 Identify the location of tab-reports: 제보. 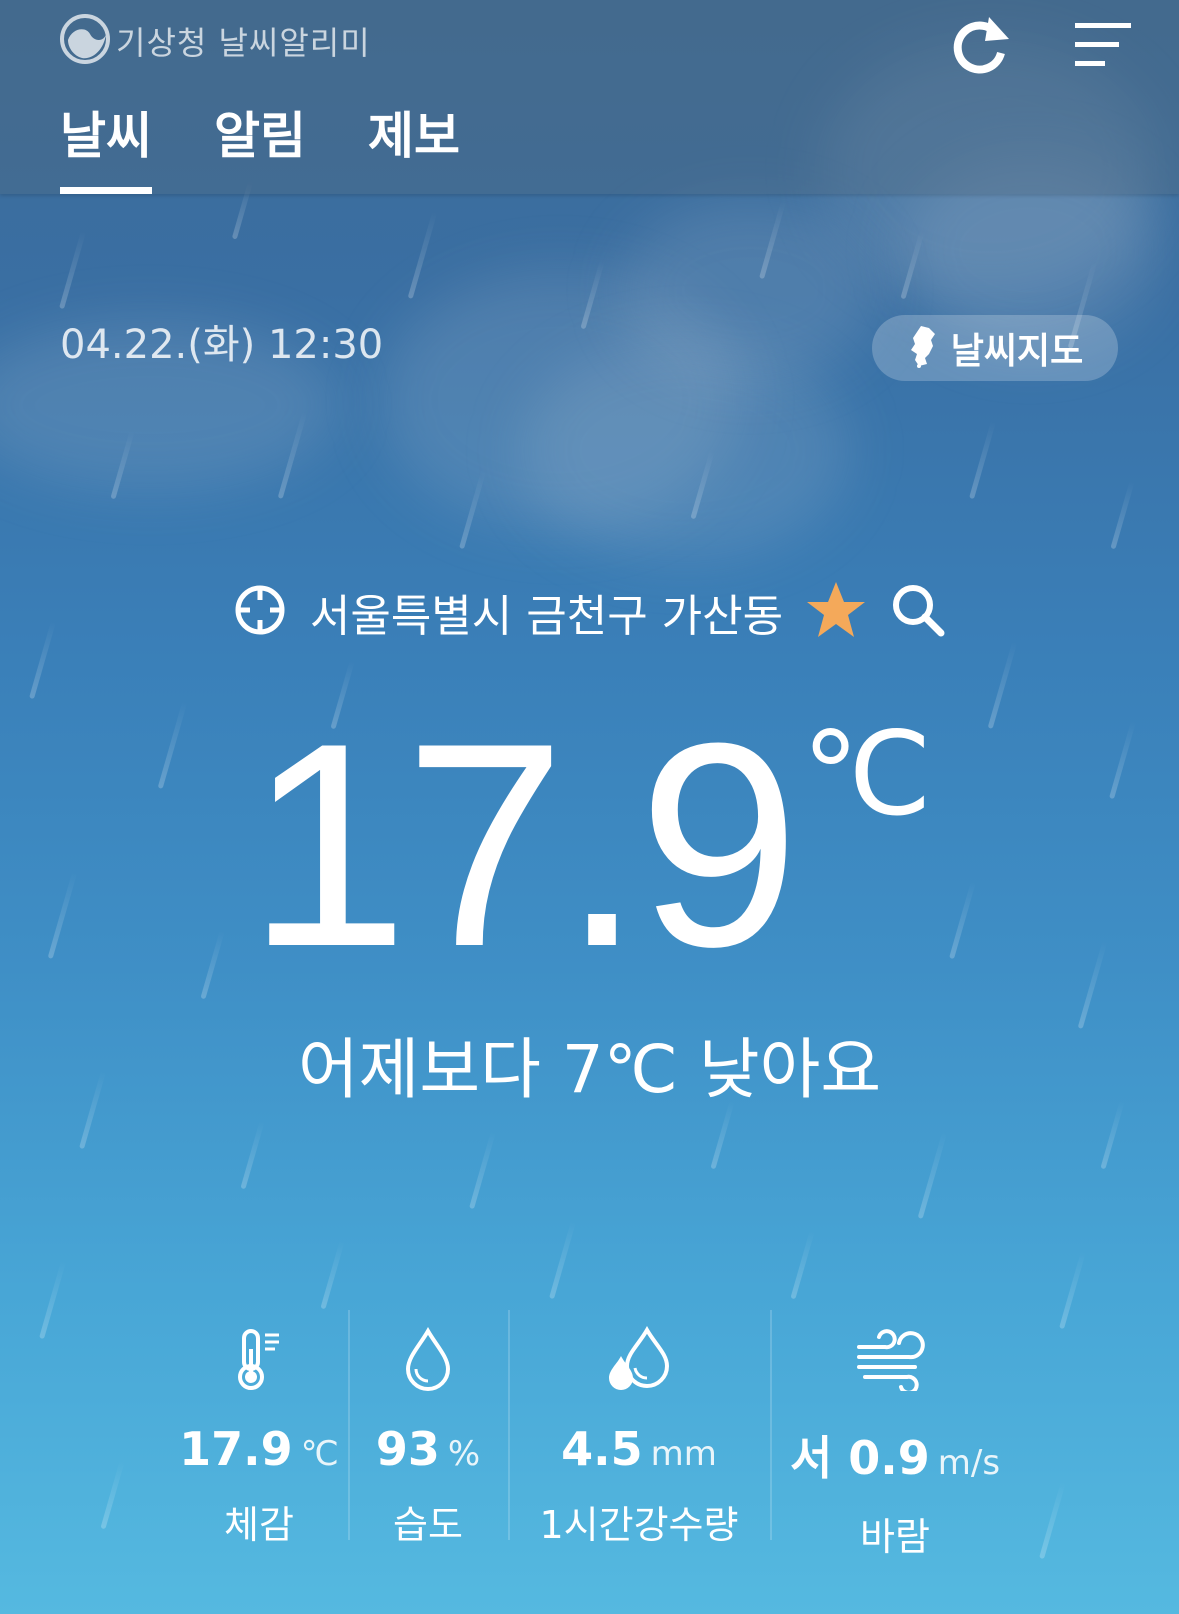
(414, 145).